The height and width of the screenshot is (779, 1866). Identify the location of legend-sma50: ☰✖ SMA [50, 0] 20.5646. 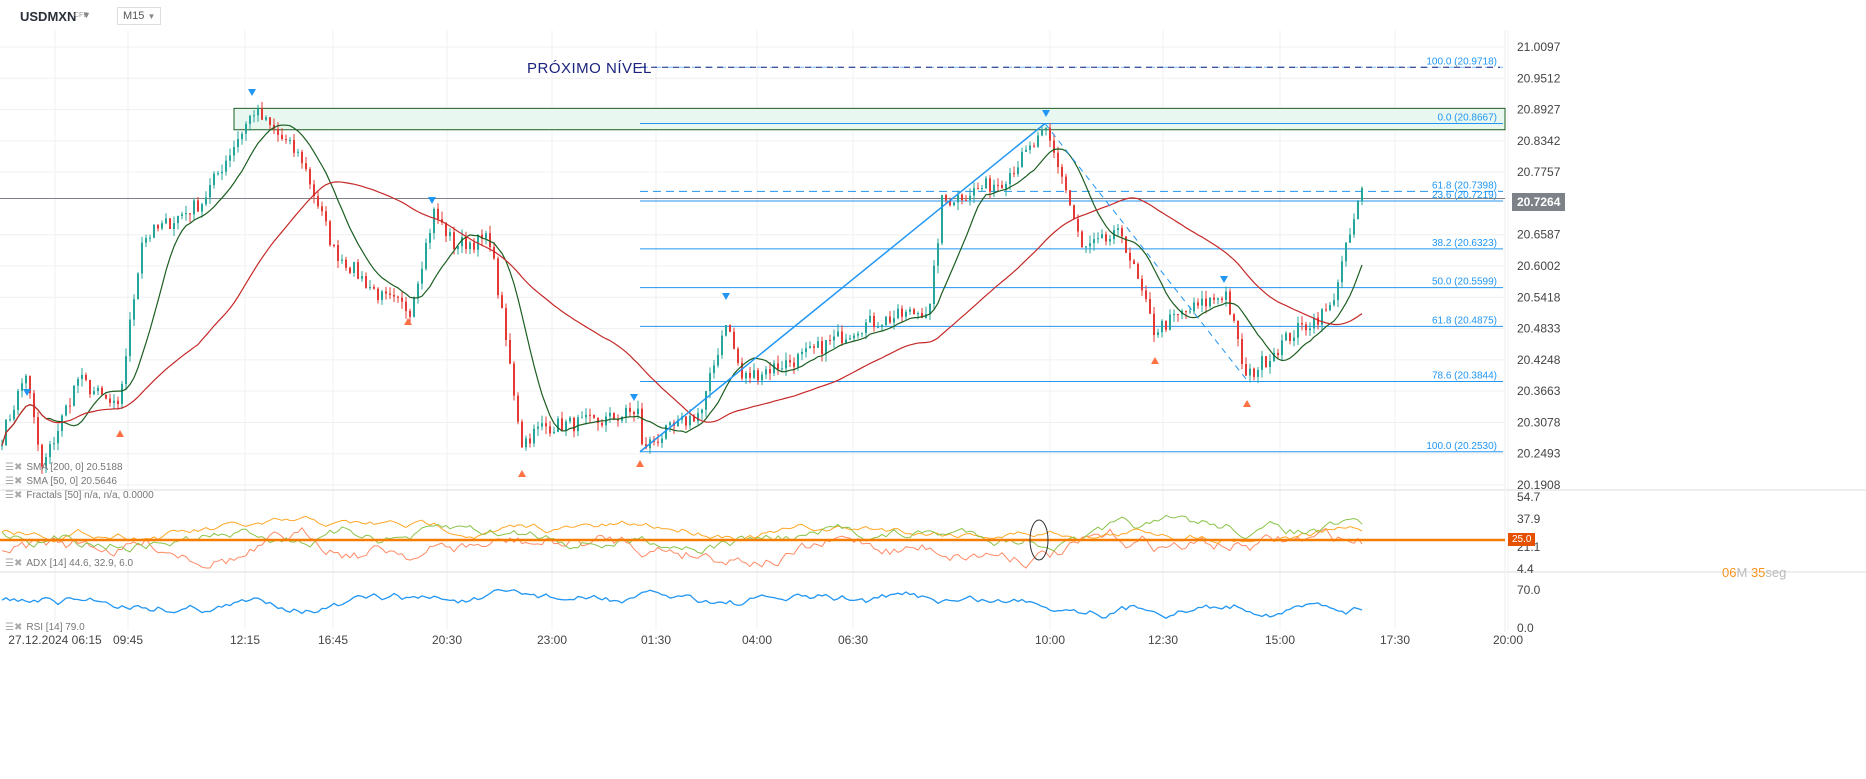
(61, 481).